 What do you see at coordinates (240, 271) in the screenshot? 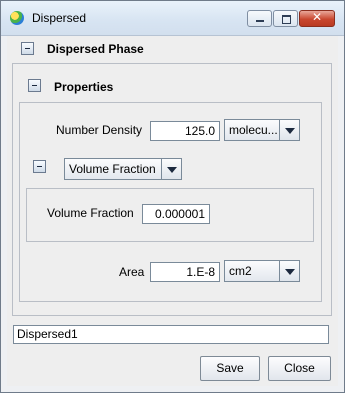
I see `area-unit-value: cm2` at bounding box center [240, 271].